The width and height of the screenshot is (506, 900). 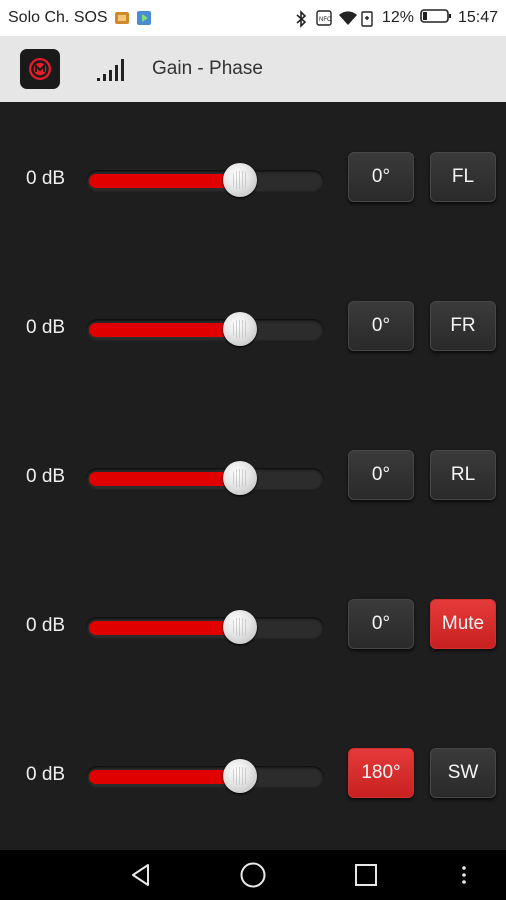 What do you see at coordinates (464, 875) in the screenshot?
I see `more-icon` at bounding box center [464, 875].